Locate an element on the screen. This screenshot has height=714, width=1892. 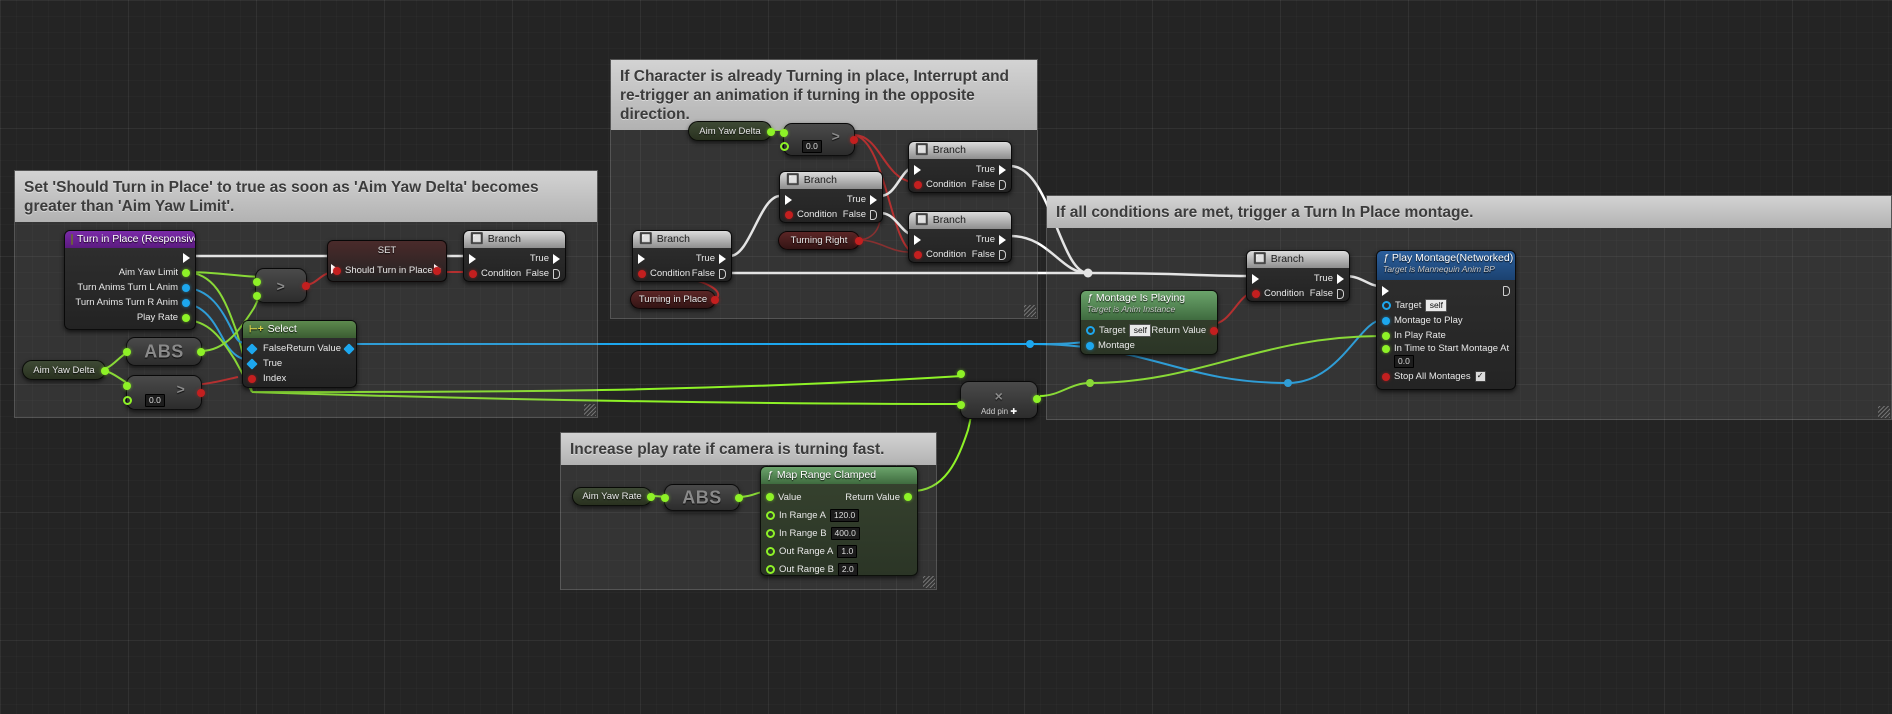
node-aim-yaw-delta-top: Aim Yaw Delta is located at coordinates (731, 131).